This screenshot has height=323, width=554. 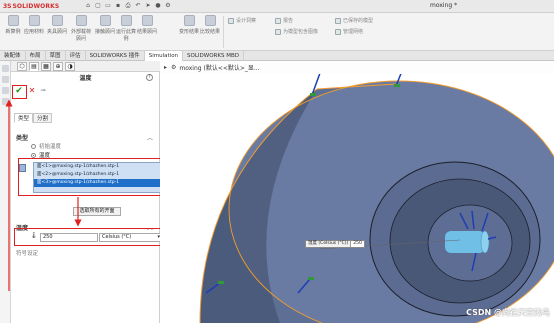 I want to click on ribbon-apply-material: 应用材料, so click(x=34, y=25).